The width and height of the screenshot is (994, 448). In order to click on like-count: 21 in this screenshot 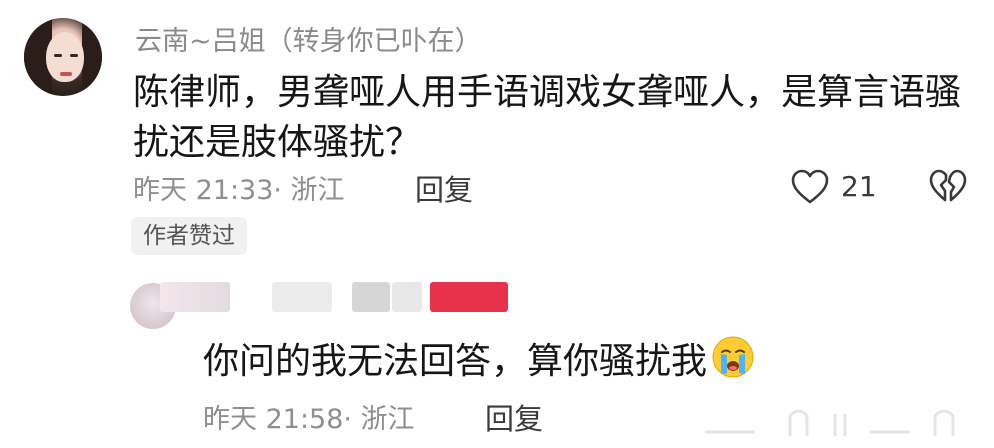, I will do `click(859, 186)`.